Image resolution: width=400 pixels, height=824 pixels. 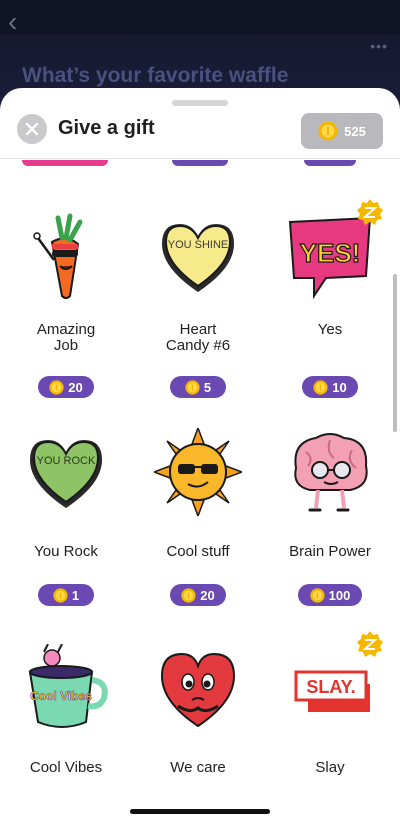 I want to click on gift-price: 10, so click(x=339, y=387).